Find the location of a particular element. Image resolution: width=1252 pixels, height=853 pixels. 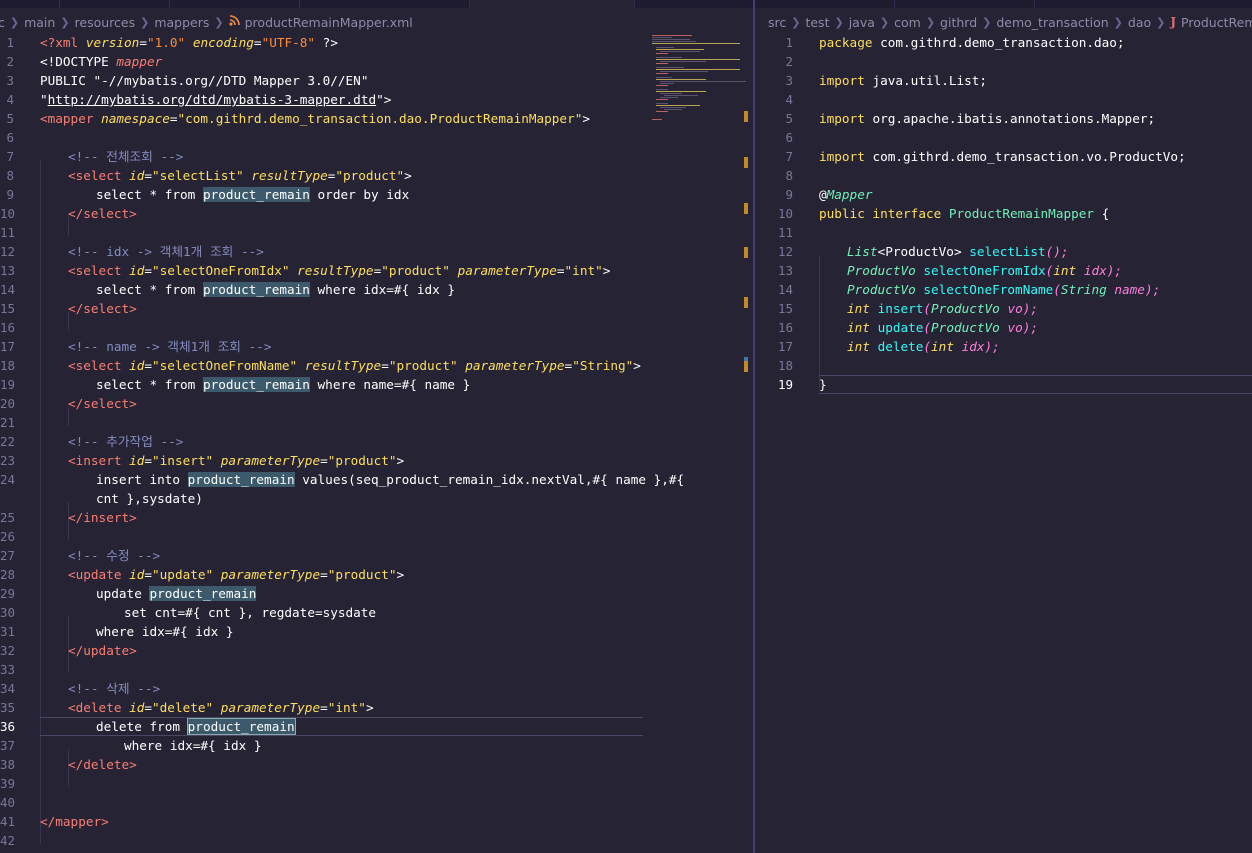

code-line: 17 <!-- name -> 객체1개 조회 --> is located at coordinates (376, 346).